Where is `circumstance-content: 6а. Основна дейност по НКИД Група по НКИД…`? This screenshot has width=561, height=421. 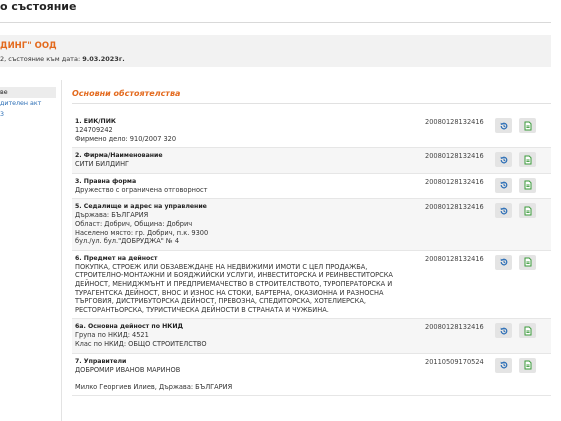
circumstance-content: 6а. Основна дейност по НКИД Група по НКИД… is located at coordinates (243, 335).